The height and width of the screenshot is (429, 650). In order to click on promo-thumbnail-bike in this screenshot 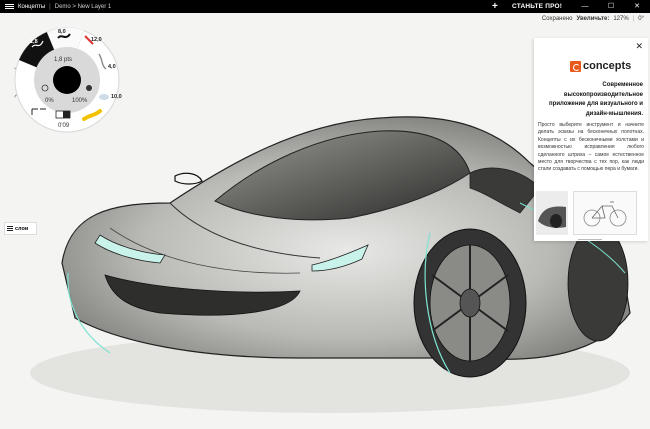, I will do `click(605, 213)`.